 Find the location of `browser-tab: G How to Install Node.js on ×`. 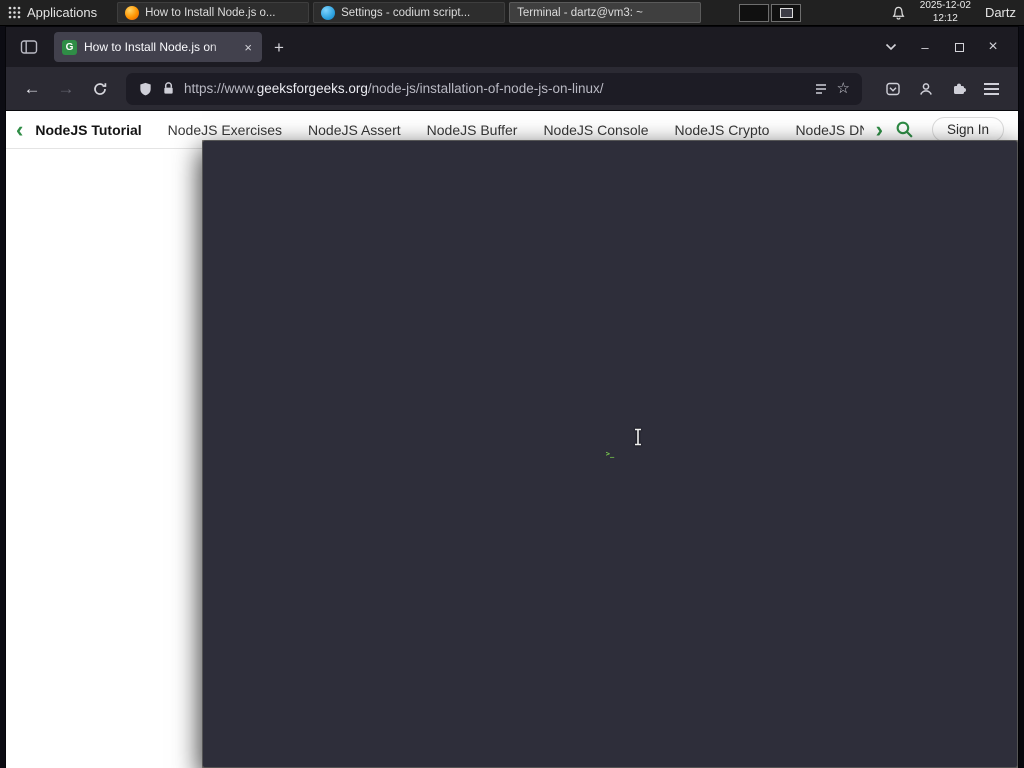

browser-tab: G How to Install Node.js on × is located at coordinates (158, 47).